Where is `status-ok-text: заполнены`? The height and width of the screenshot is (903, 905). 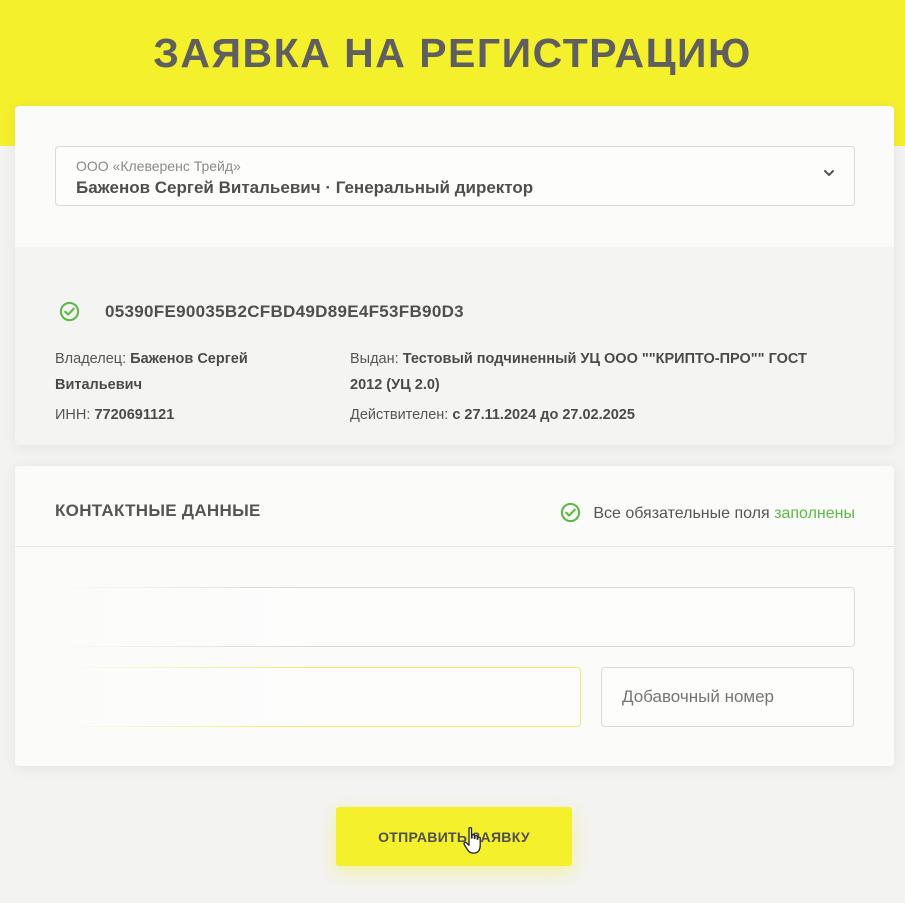 status-ok-text: заполнены is located at coordinates (814, 513).